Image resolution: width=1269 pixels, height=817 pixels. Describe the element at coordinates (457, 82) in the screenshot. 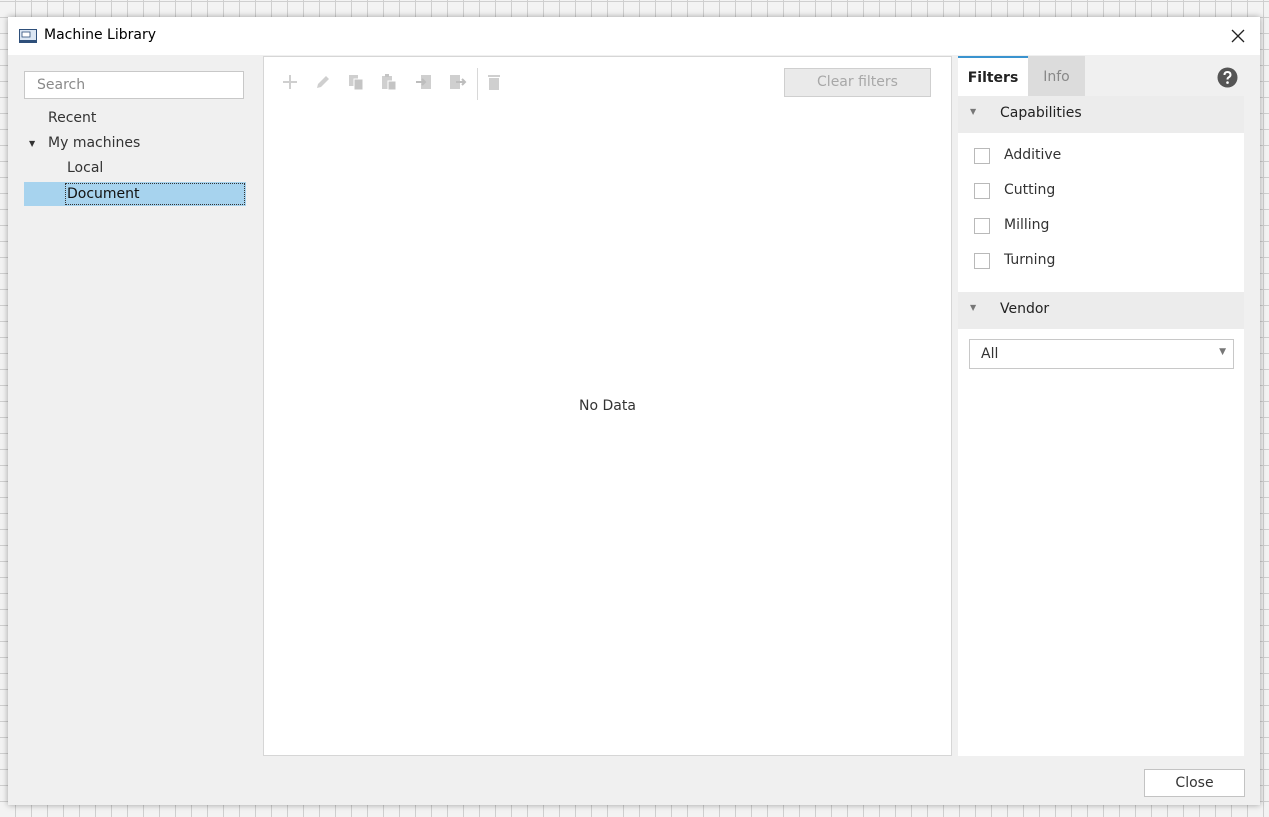

I see `export-icon` at that location.